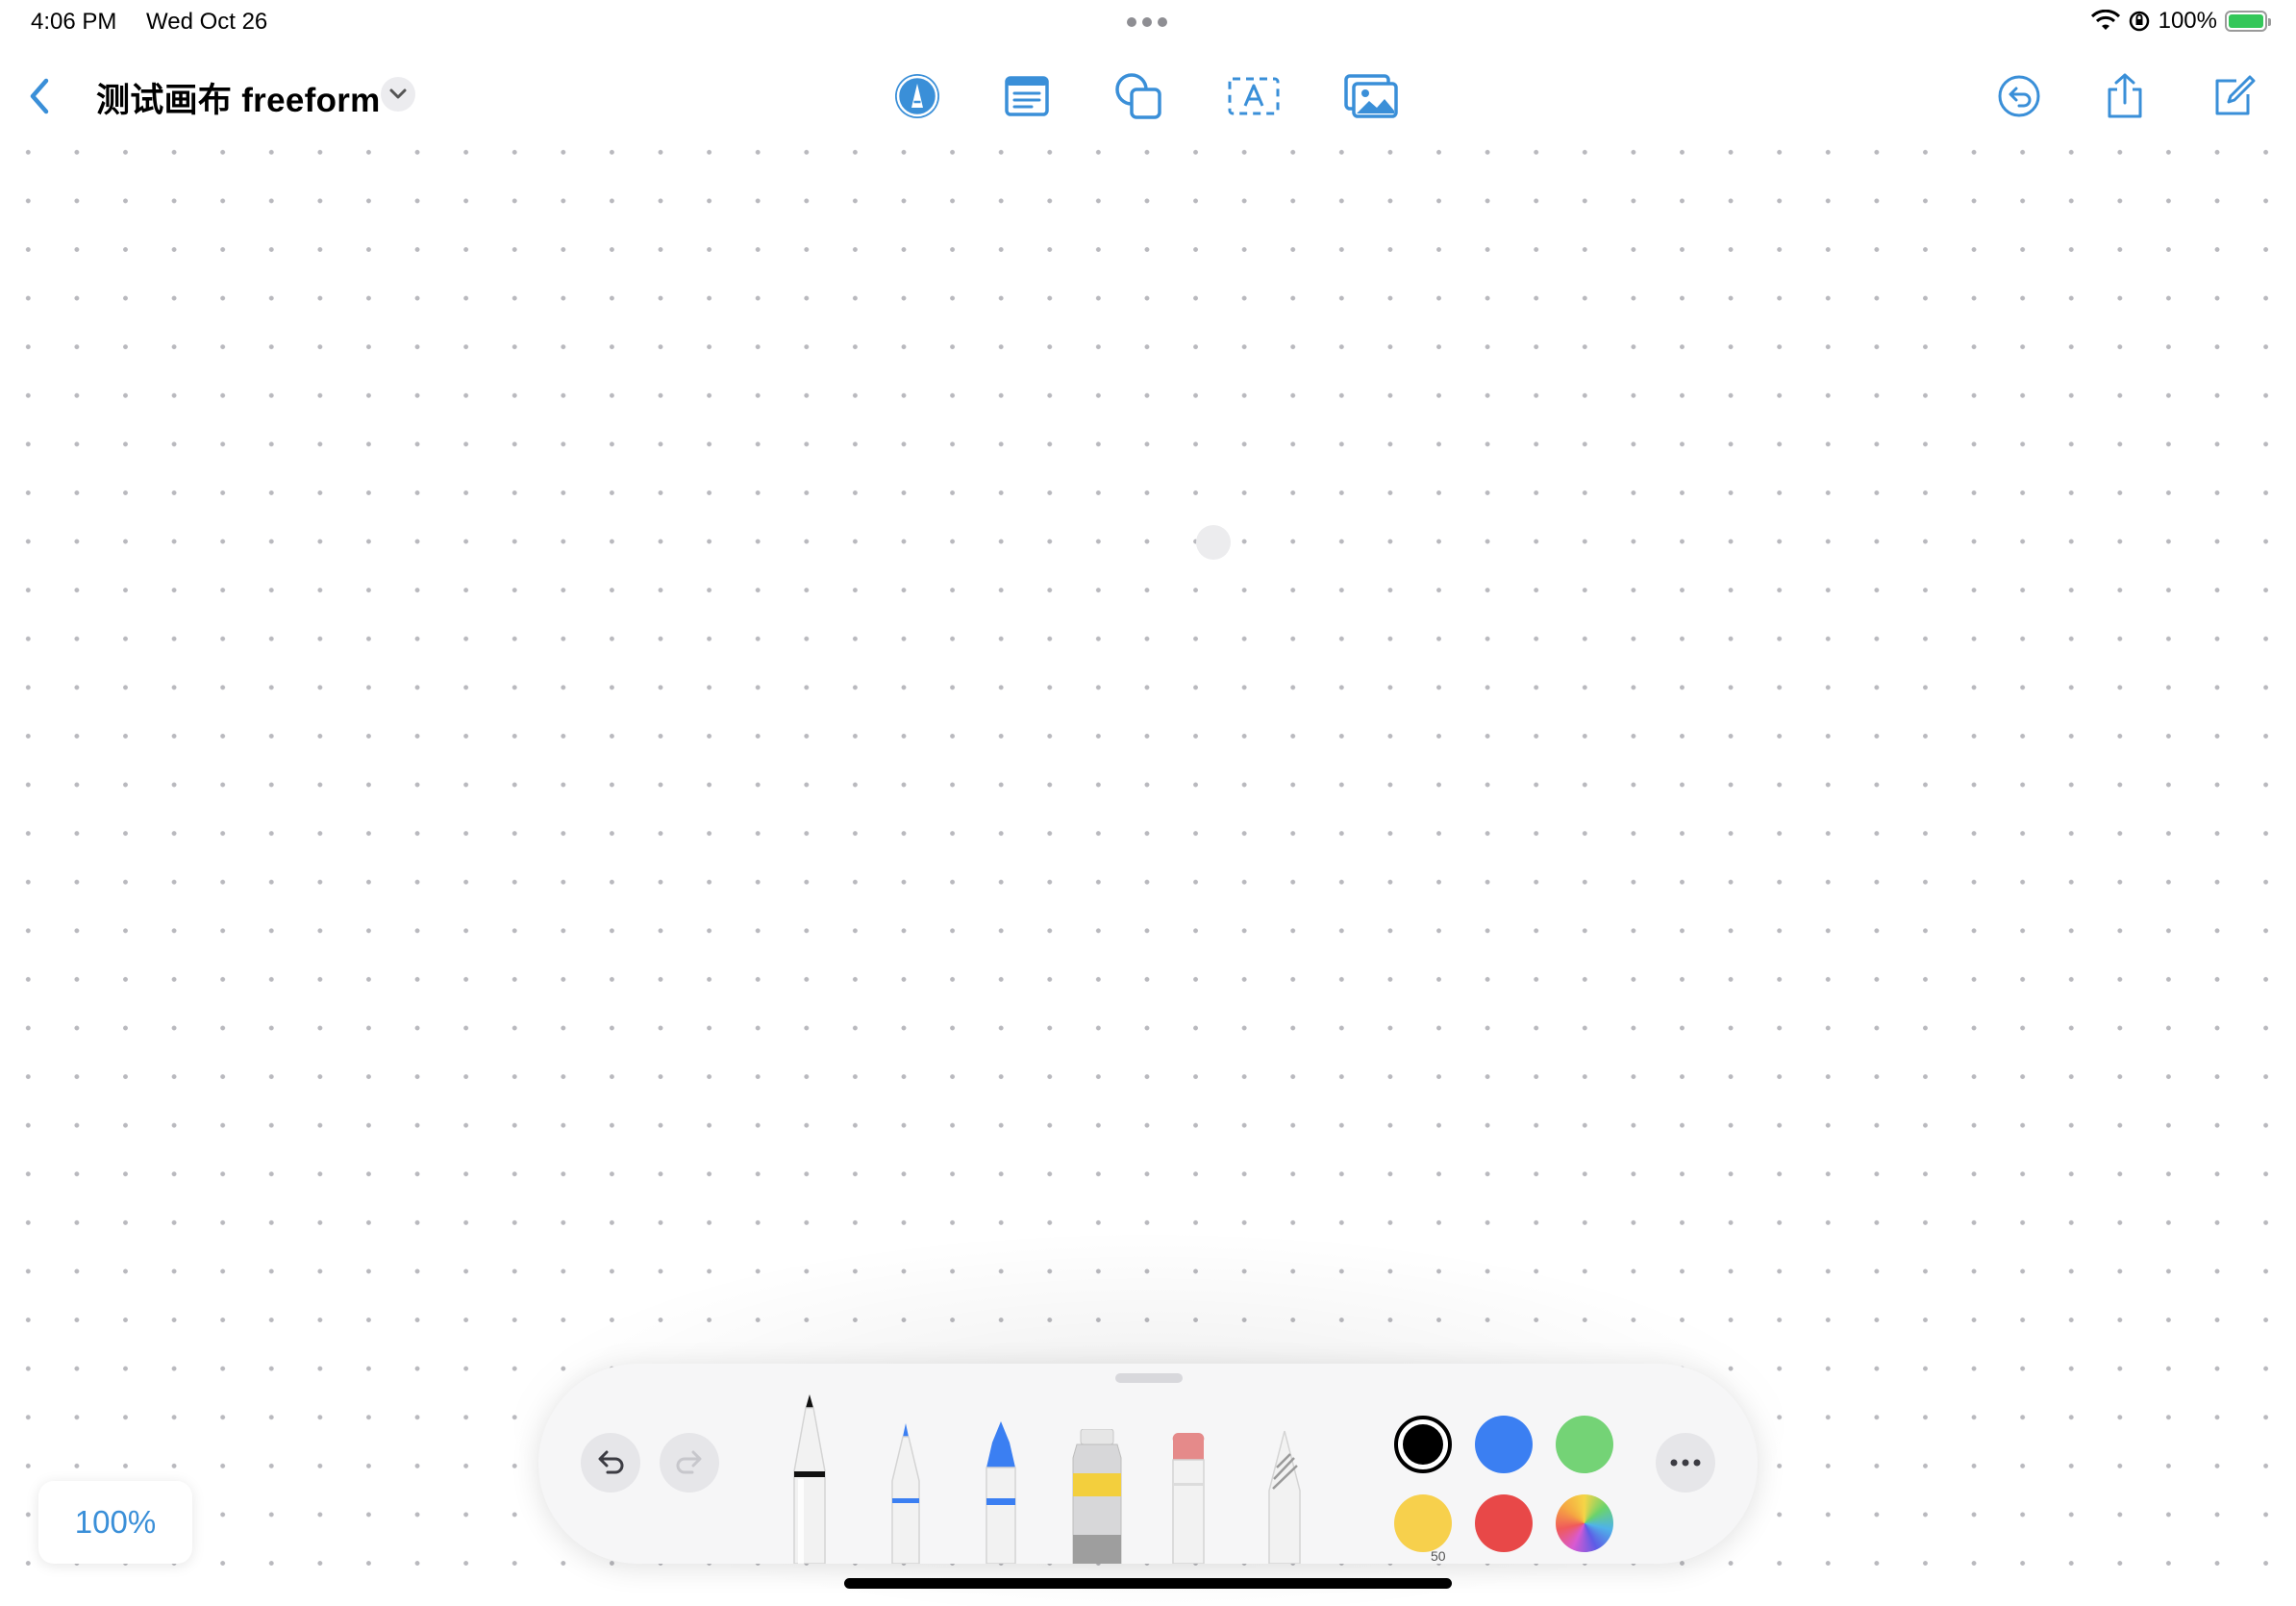  I want to click on status-bar: 4:06 PM Wed Oct 26 100%, so click(1148, 23).